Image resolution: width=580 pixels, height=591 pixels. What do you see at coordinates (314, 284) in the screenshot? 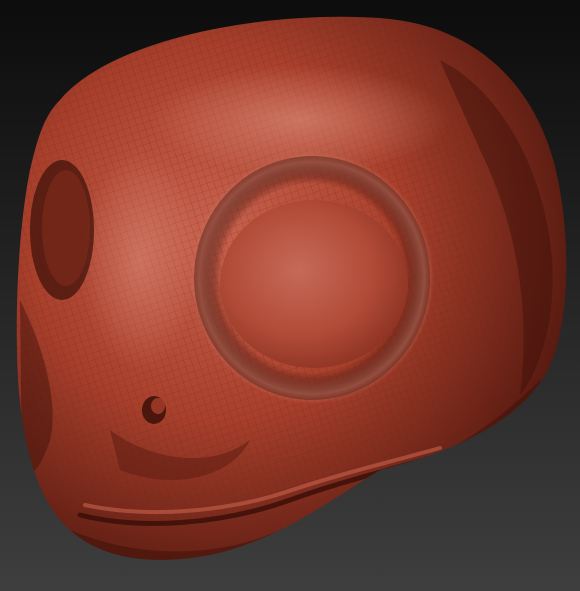
I see `eyeball` at bounding box center [314, 284].